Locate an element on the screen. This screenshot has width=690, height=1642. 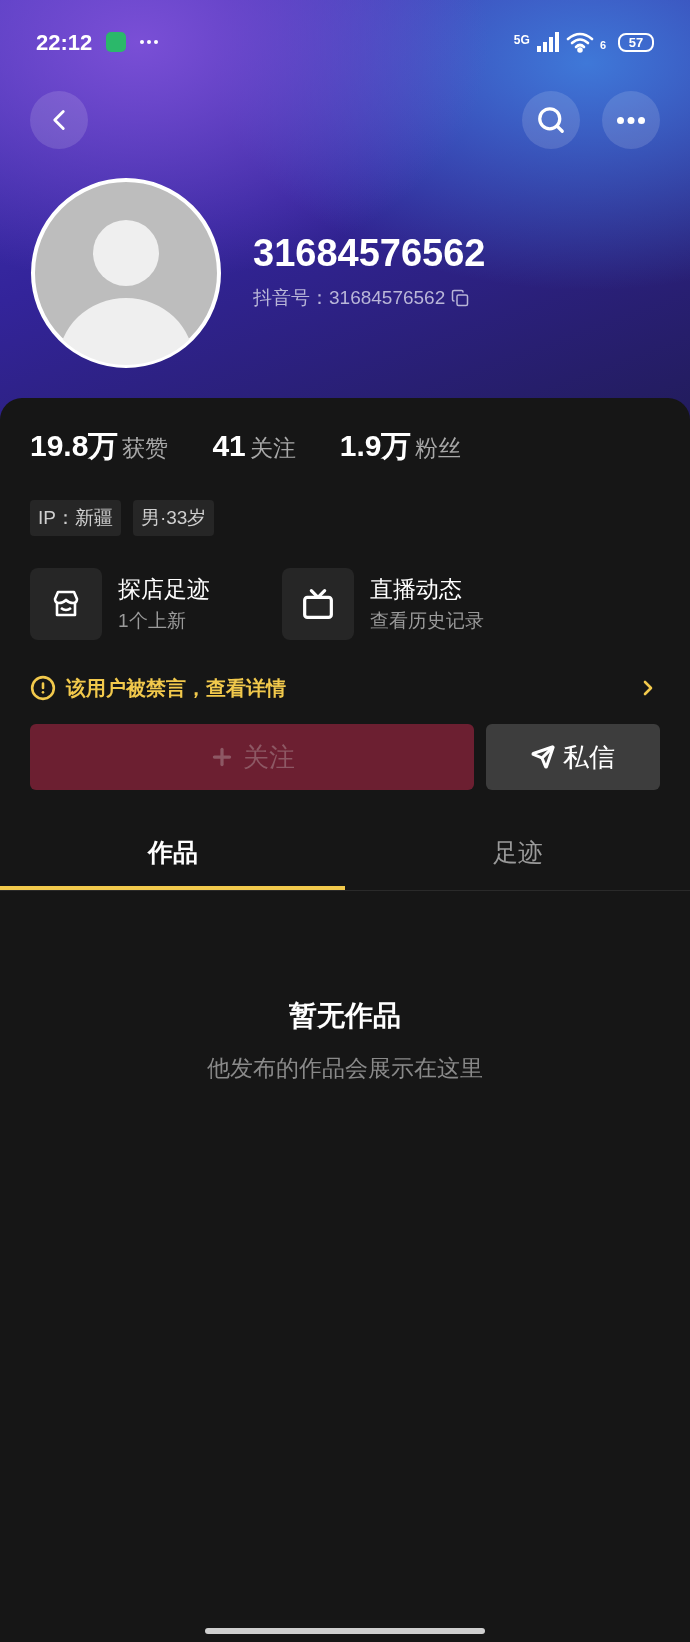
network-type: 5G is located at coordinates (521, 40).